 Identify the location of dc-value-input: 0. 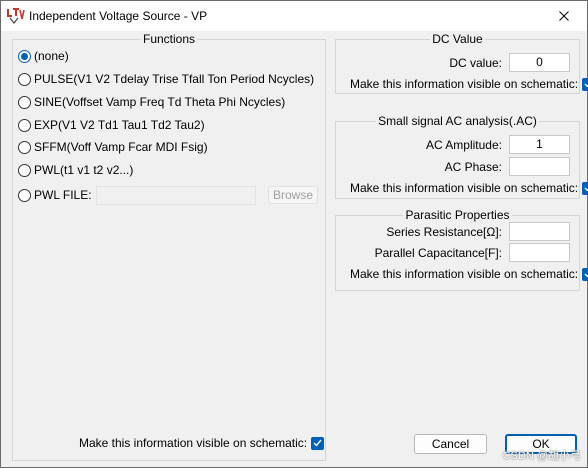
(539, 62).